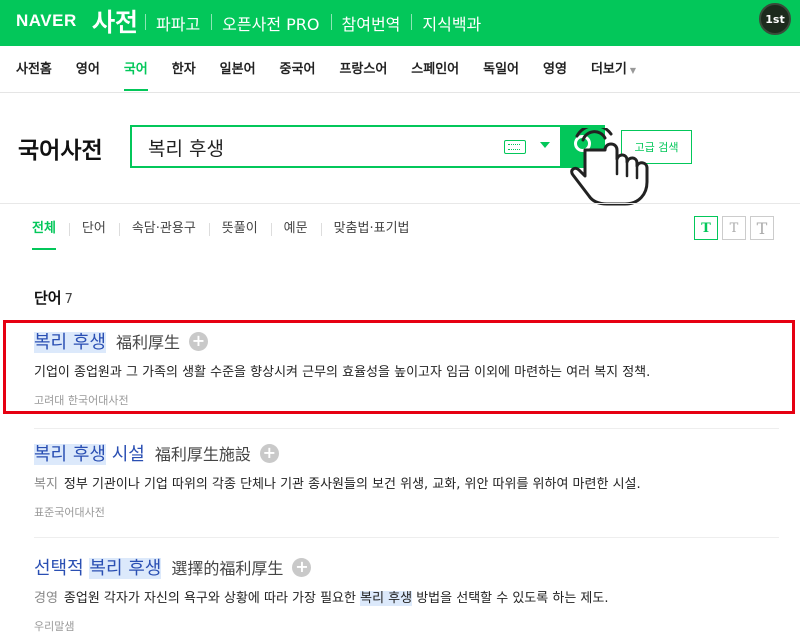  Describe the element at coordinates (632, 70) in the screenshot. I see `chevron-down-icon: ▼` at that location.